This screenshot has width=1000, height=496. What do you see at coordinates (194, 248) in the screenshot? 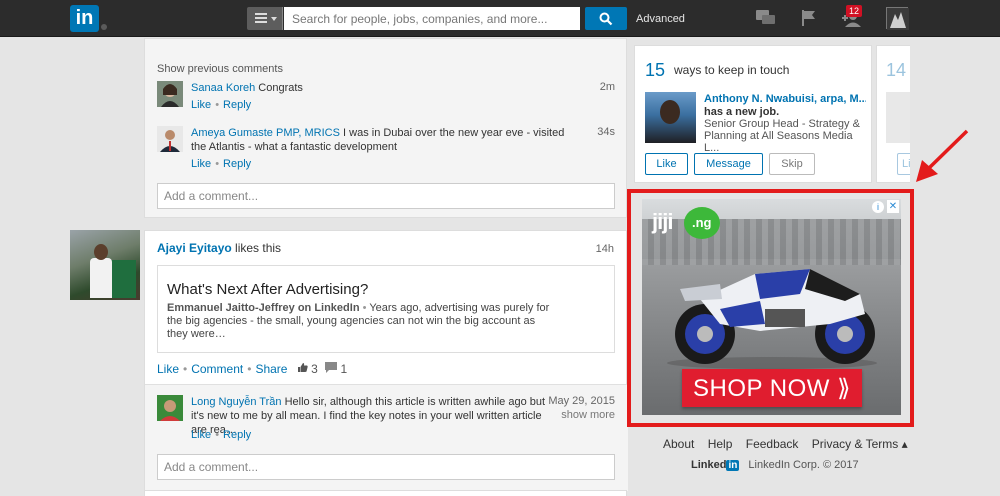
I see `liker-name: Ajayi Eyitayo` at bounding box center [194, 248].